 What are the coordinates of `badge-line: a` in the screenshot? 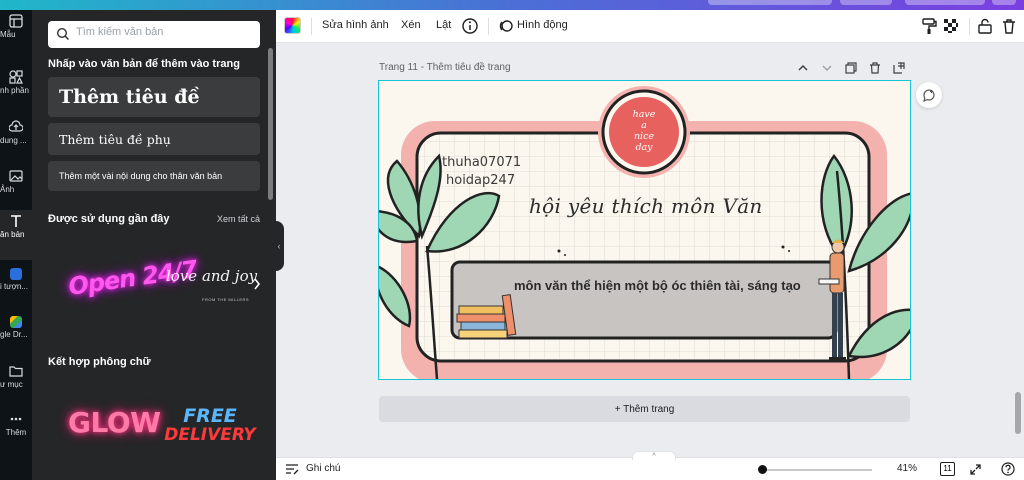 It's located at (644, 125).